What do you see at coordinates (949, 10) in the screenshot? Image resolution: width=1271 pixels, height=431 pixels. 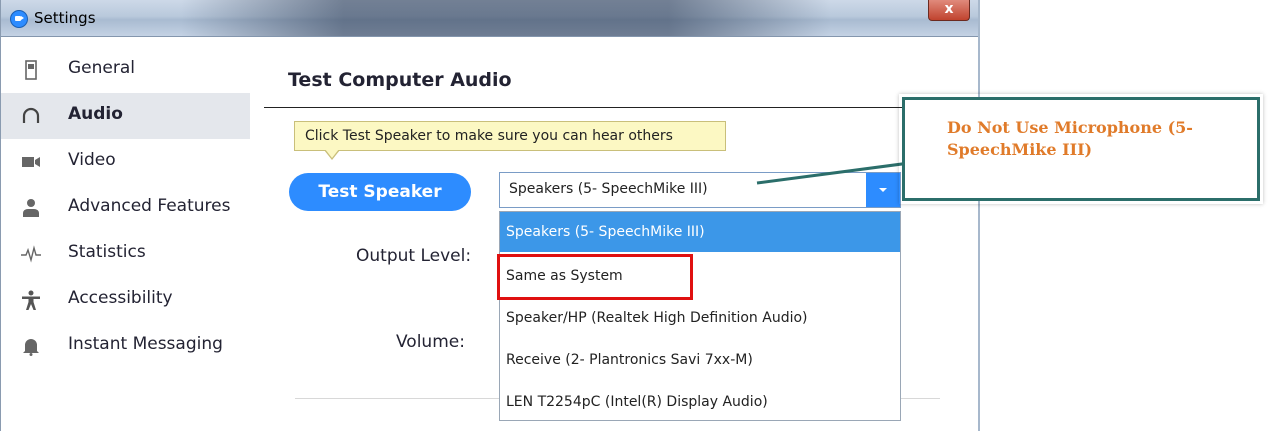 I see `close-button: x` at bounding box center [949, 10].